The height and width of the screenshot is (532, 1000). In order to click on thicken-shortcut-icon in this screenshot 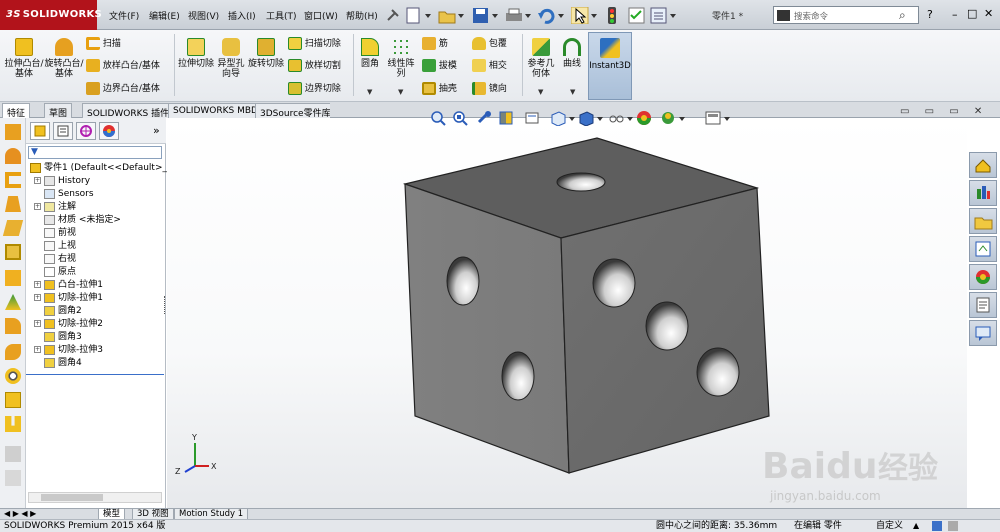, I will do `click(13, 252)`.